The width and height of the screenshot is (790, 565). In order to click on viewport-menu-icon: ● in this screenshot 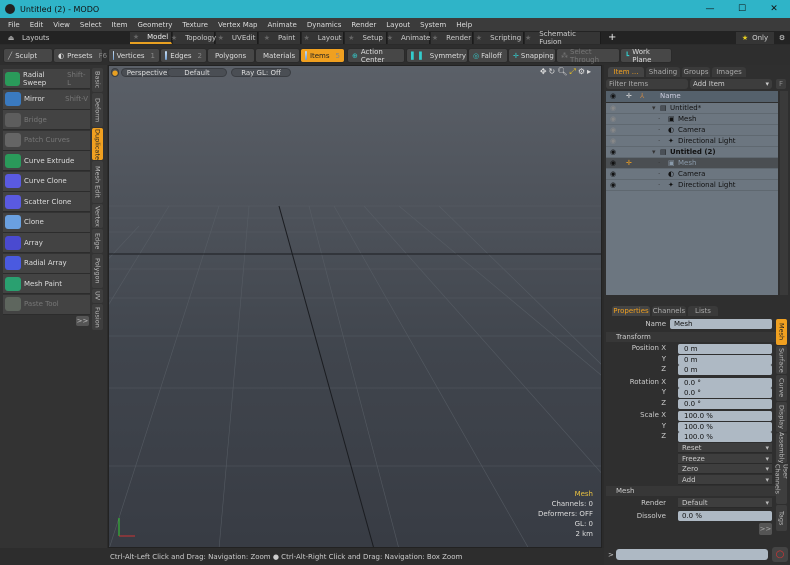, I will do `click(115, 72)`.